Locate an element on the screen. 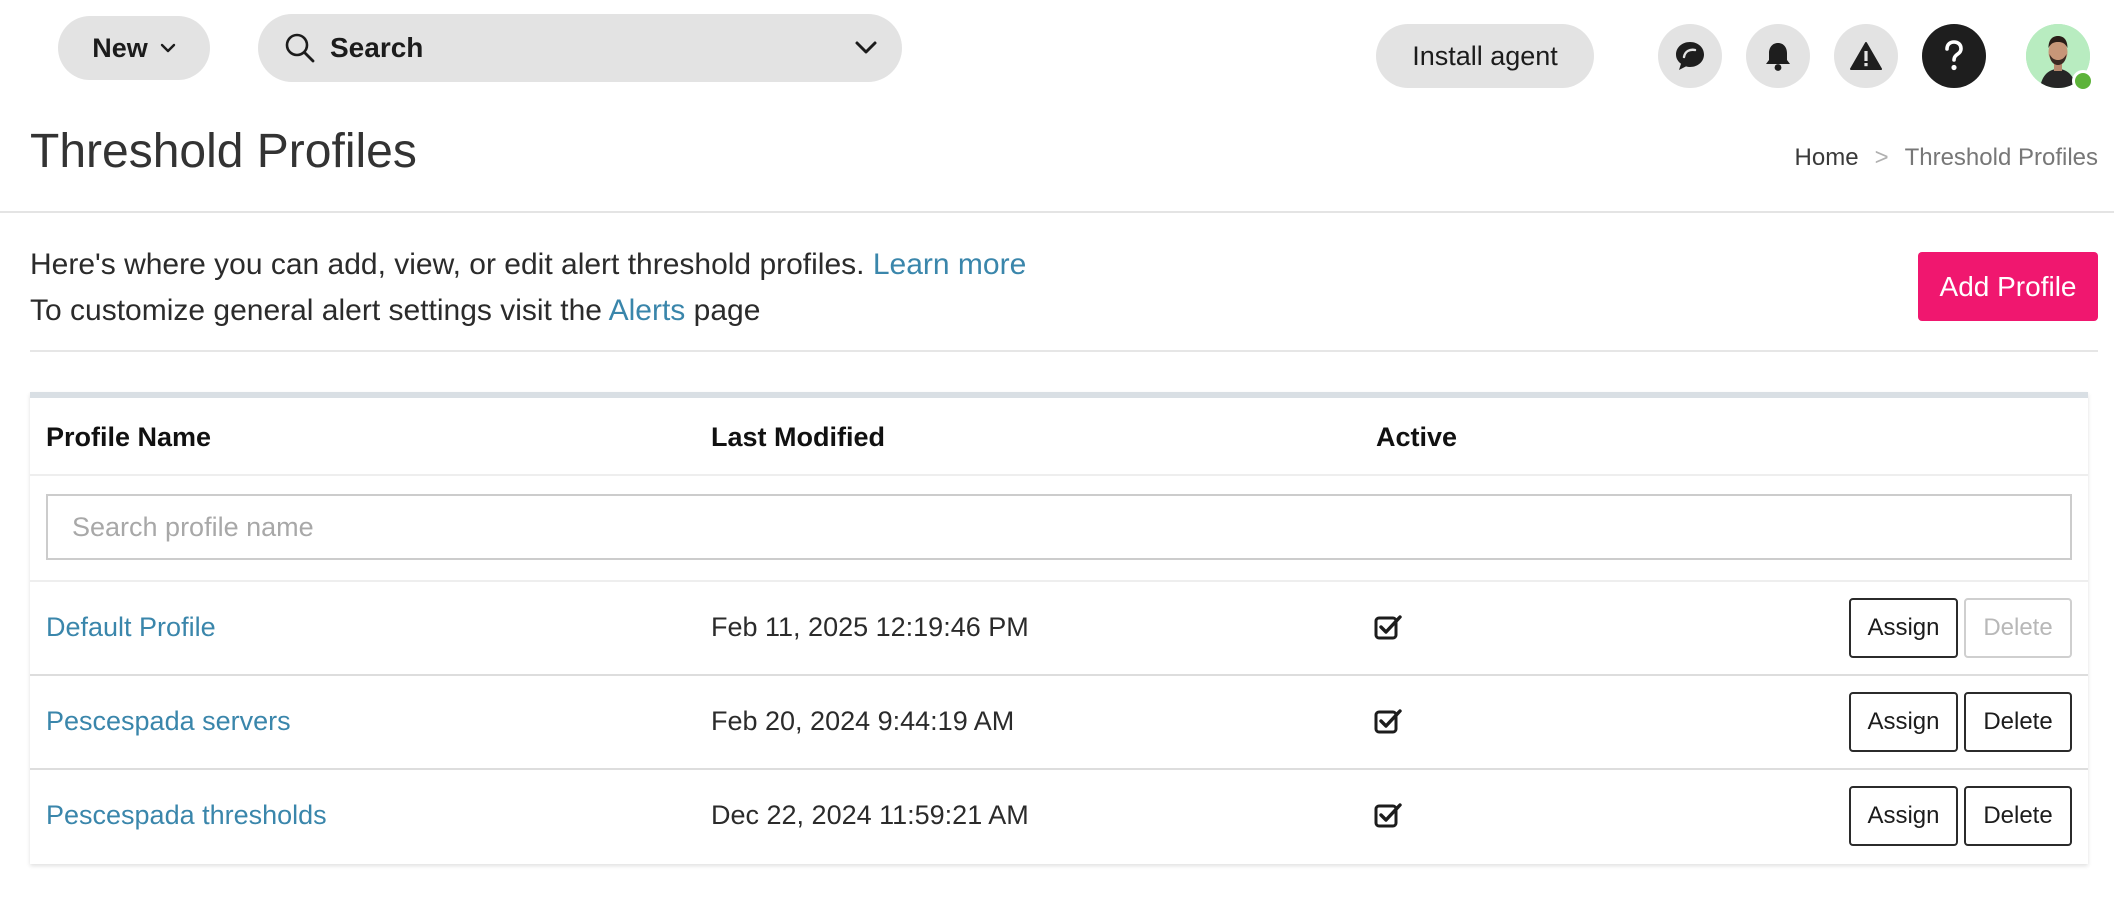 This screenshot has height=900, width=2114. online-status-indicator is located at coordinates (2083, 81).